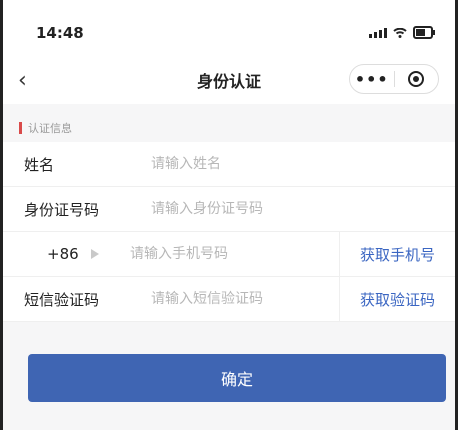 This screenshot has width=458, height=430. What do you see at coordinates (397, 254) in the screenshot?
I see `get-phone-button: 获取手机号` at bounding box center [397, 254].